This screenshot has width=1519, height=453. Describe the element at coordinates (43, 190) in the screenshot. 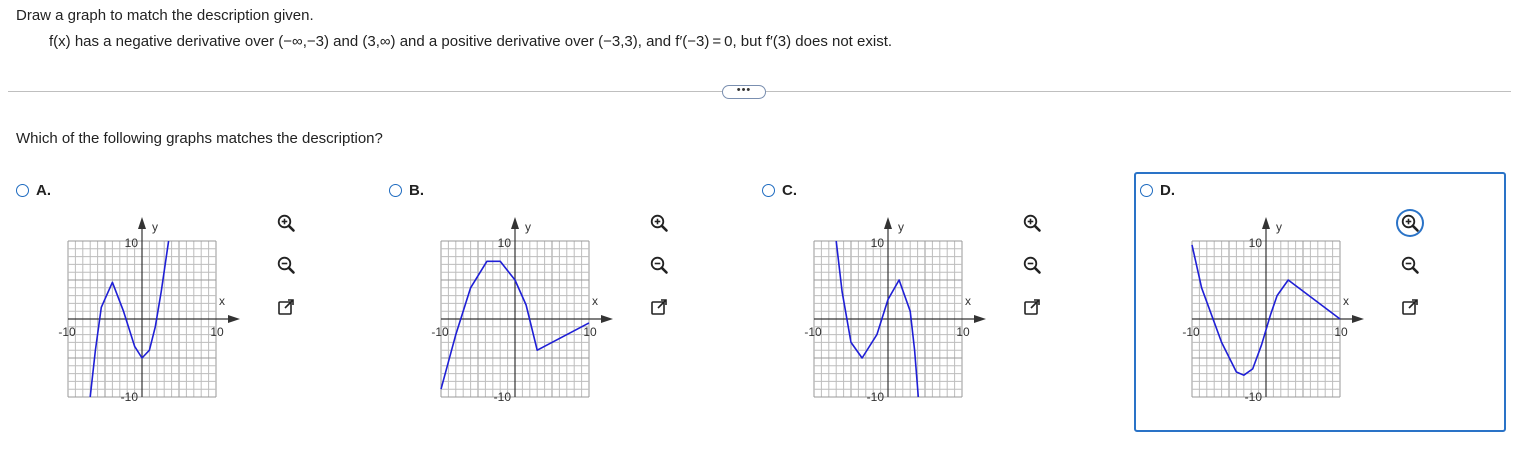

I see `option-label: A.` at that location.